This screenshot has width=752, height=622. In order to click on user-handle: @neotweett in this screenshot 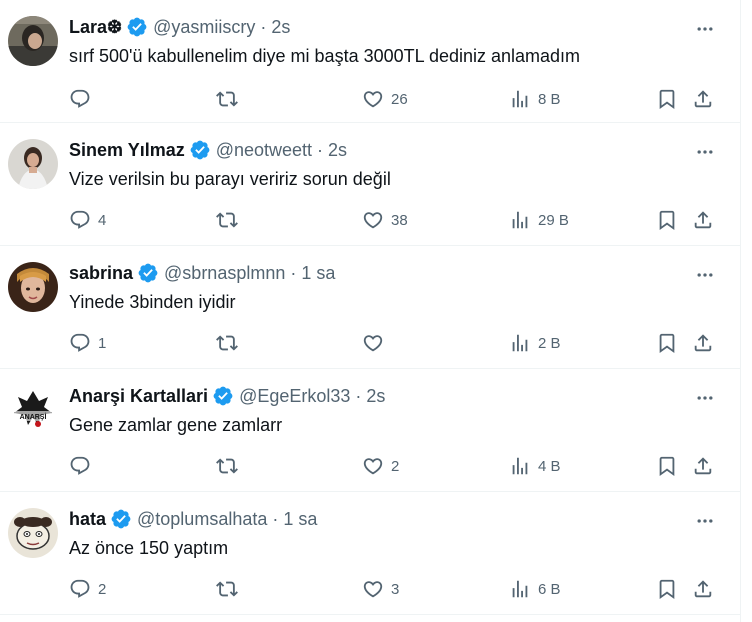, I will do `click(264, 150)`.